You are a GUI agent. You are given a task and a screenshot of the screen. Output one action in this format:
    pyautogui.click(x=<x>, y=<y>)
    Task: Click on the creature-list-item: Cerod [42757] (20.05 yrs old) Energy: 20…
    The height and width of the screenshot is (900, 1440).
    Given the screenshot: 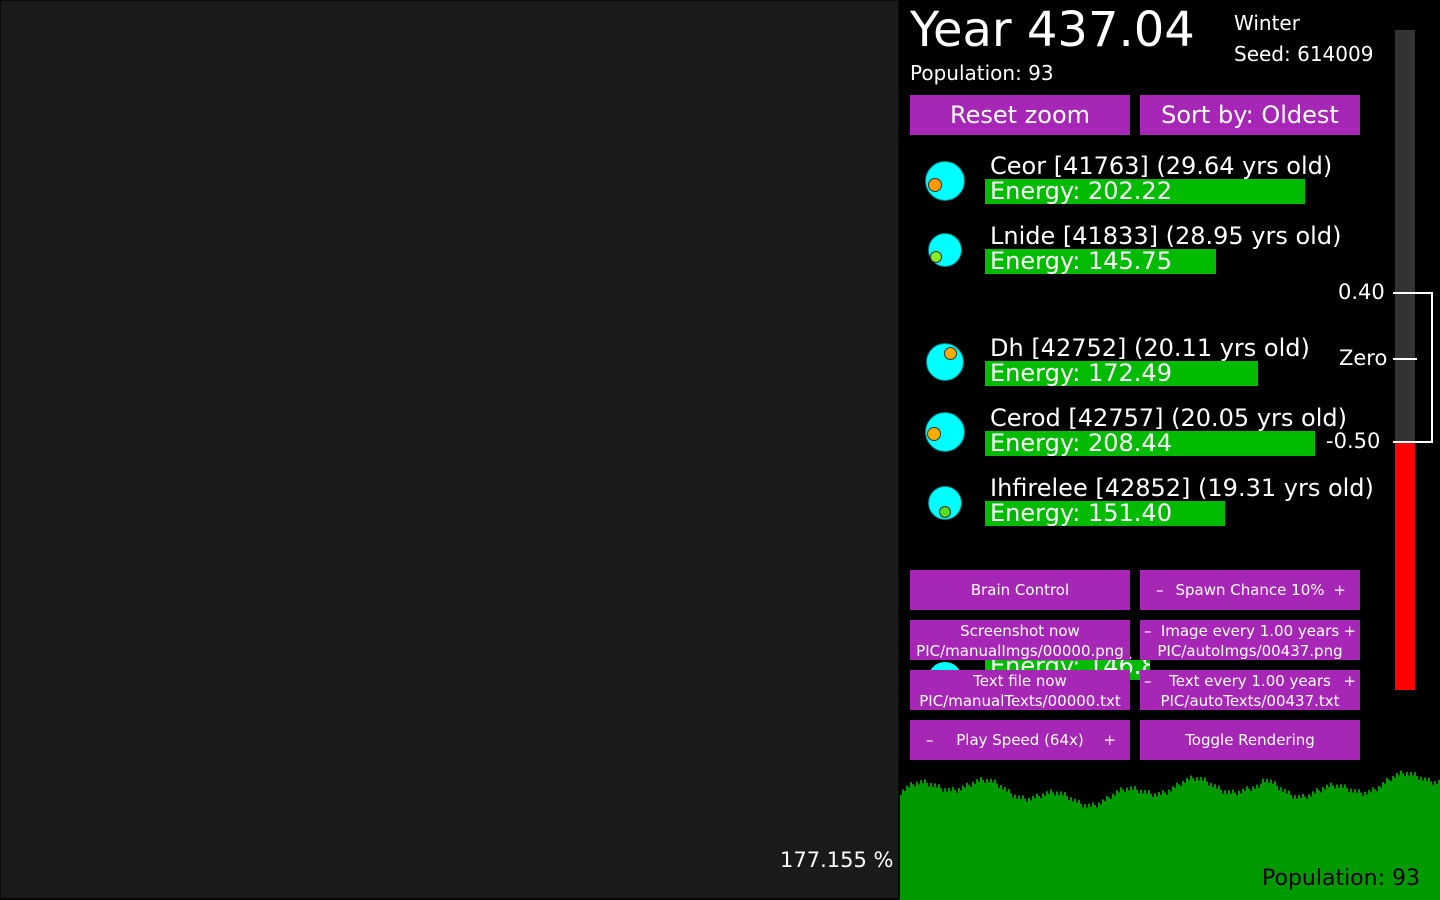 What is the action you would take?
    pyautogui.click(x=1130, y=437)
    